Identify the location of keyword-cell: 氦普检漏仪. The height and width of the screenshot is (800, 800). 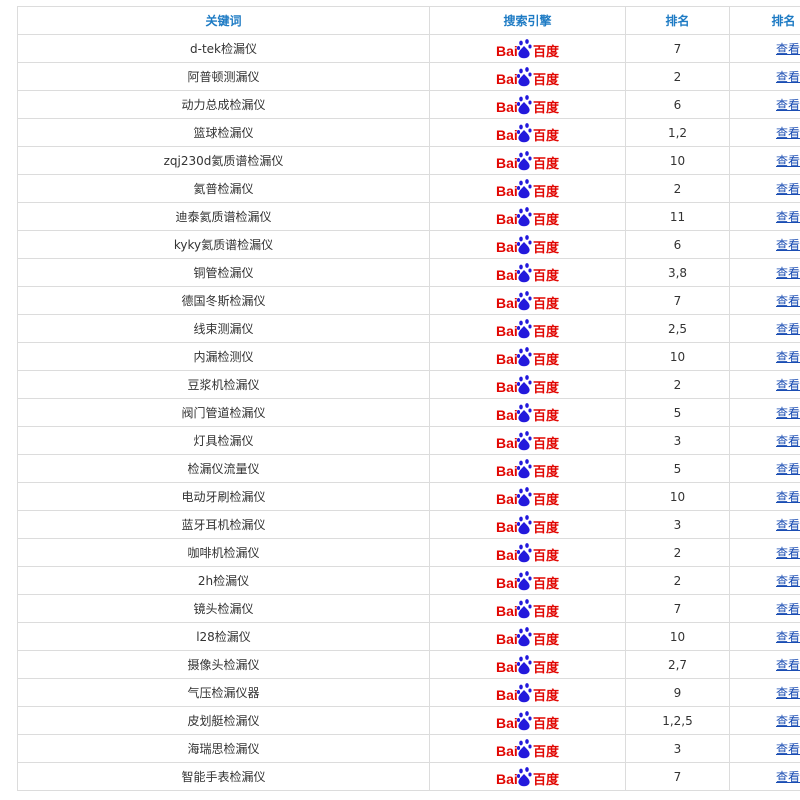
(223, 188).